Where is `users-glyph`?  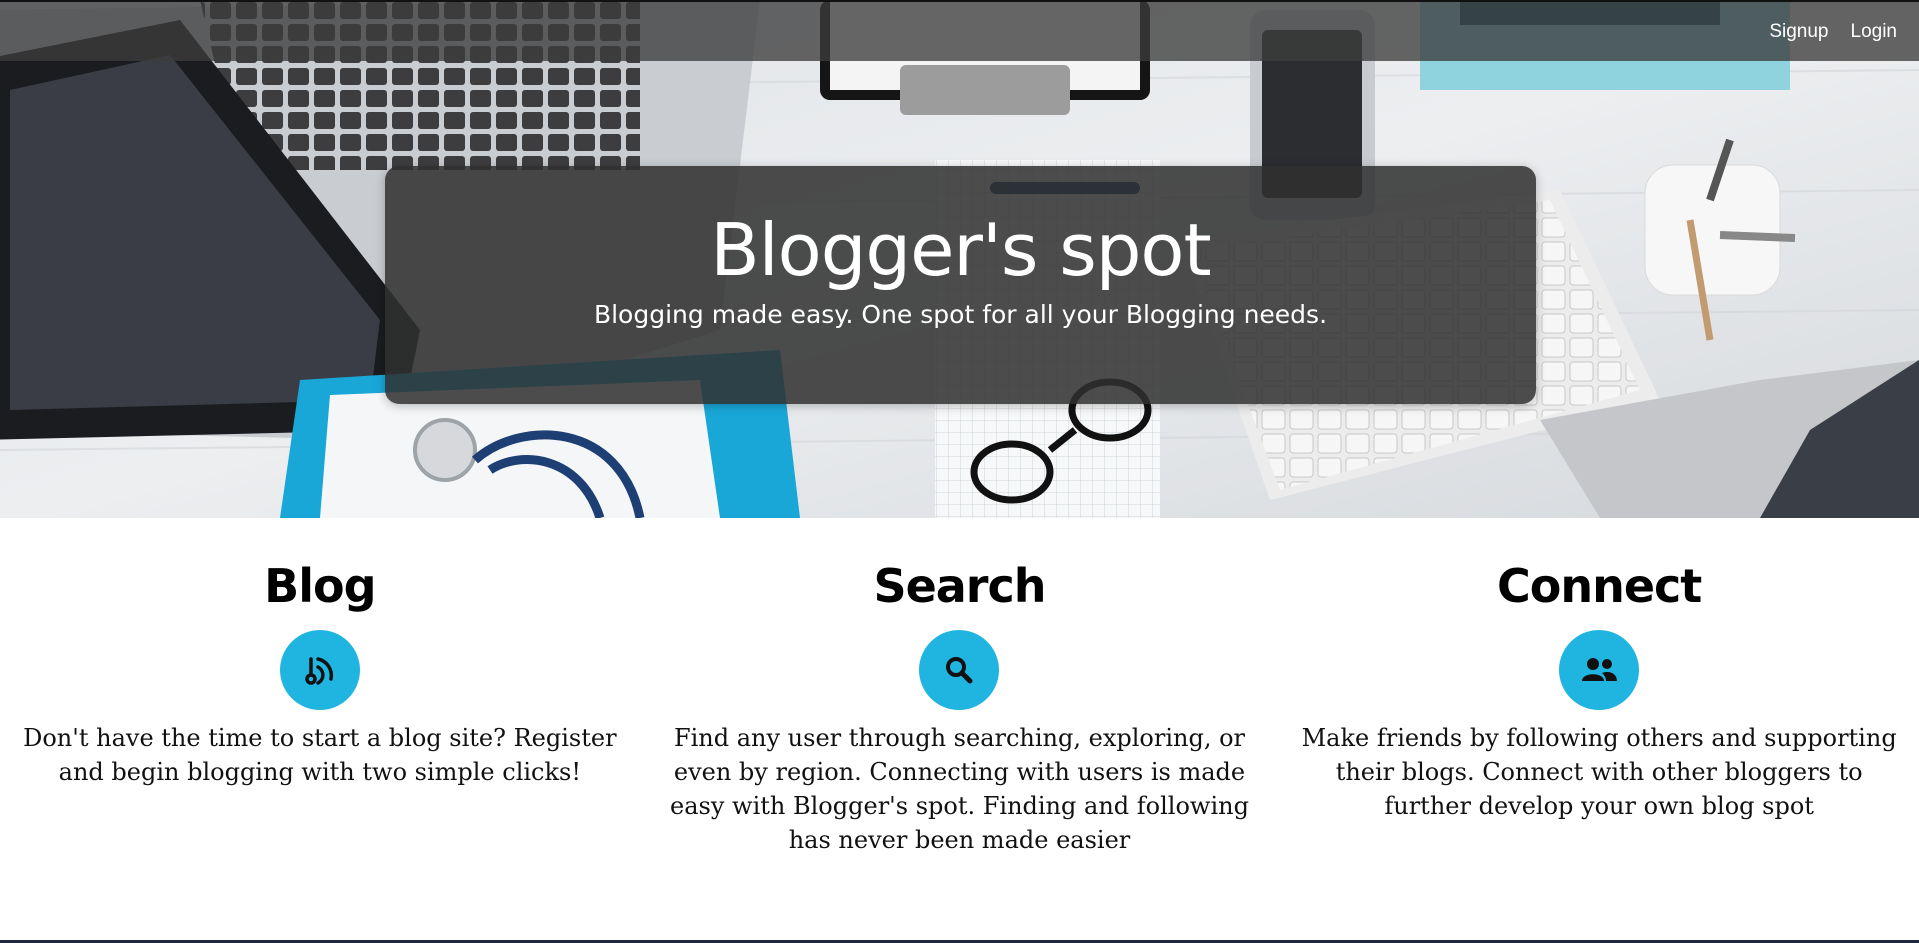 users-glyph is located at coordinates (1600, 669).